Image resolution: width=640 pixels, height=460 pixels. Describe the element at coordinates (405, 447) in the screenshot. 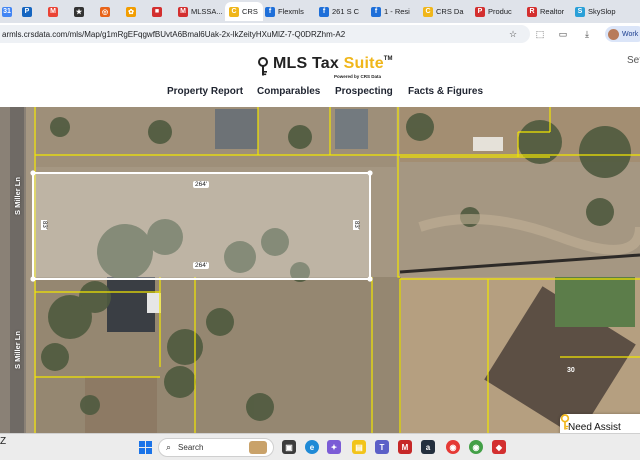

I see `mcafee-icon: M` at that location.